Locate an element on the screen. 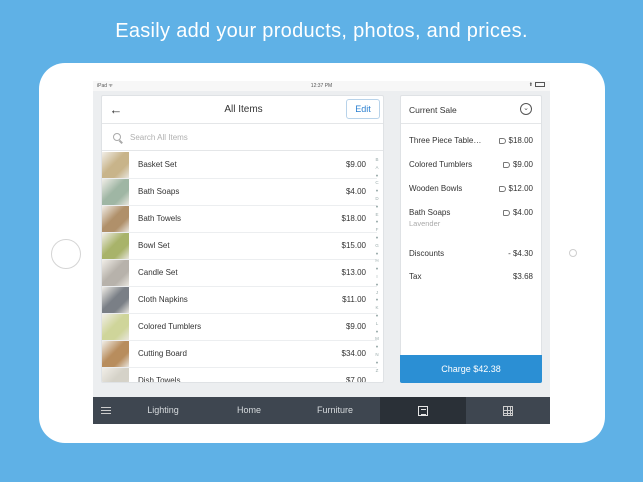 Image resolution: width=643 pixels, height=482 pixels. charge-button: Charge $42.38 is located at coordinates (471, 369).